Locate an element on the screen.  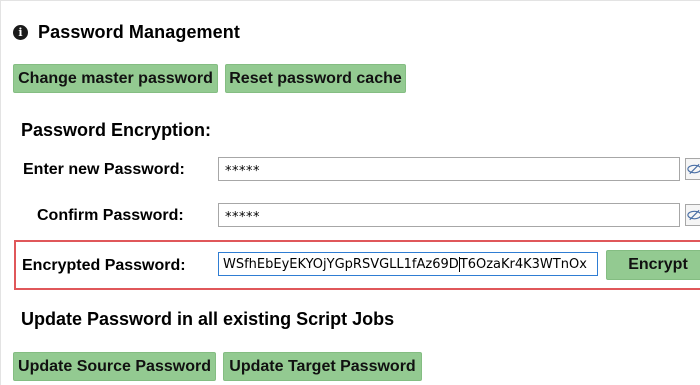
show-new-password-button is located at coordinates (692, 169).